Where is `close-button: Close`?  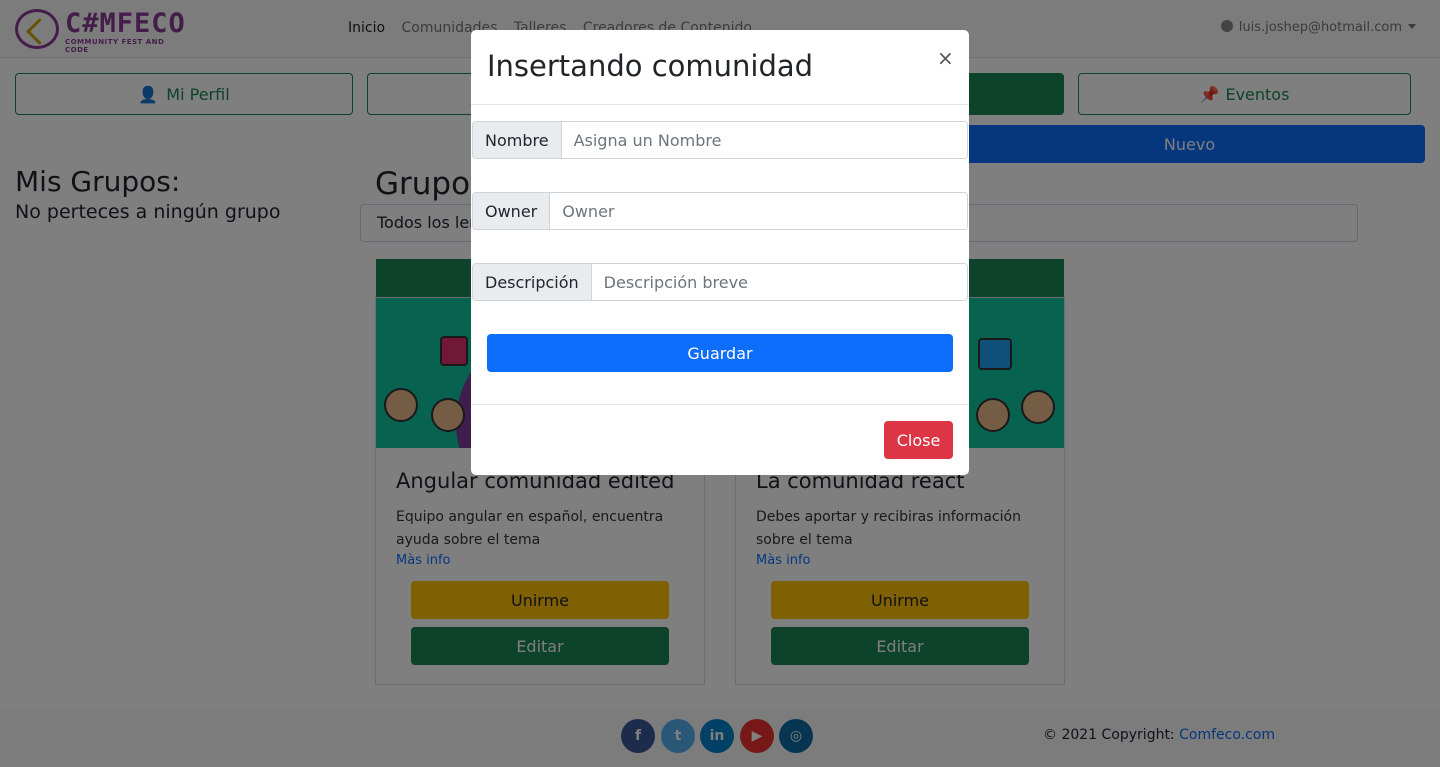
close-button: Close is located at coordinates (918, 440).